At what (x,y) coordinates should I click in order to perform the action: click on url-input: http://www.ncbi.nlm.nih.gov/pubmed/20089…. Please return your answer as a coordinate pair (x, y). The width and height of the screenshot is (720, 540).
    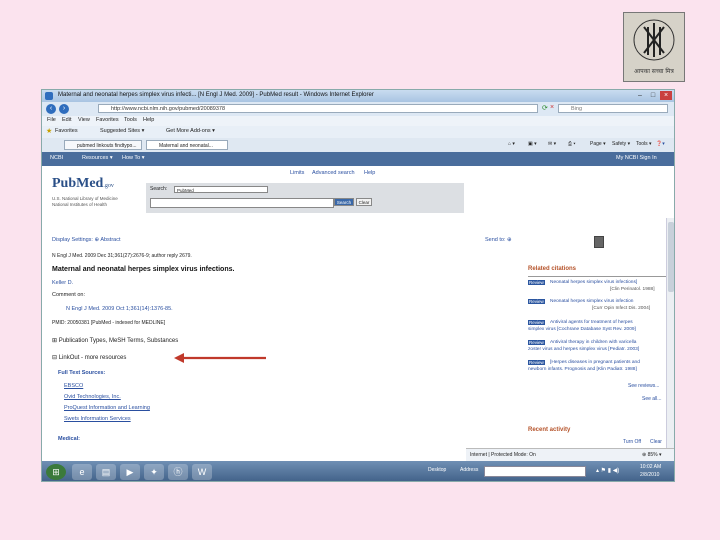
    Looking at the image, I should click on (318, 108).